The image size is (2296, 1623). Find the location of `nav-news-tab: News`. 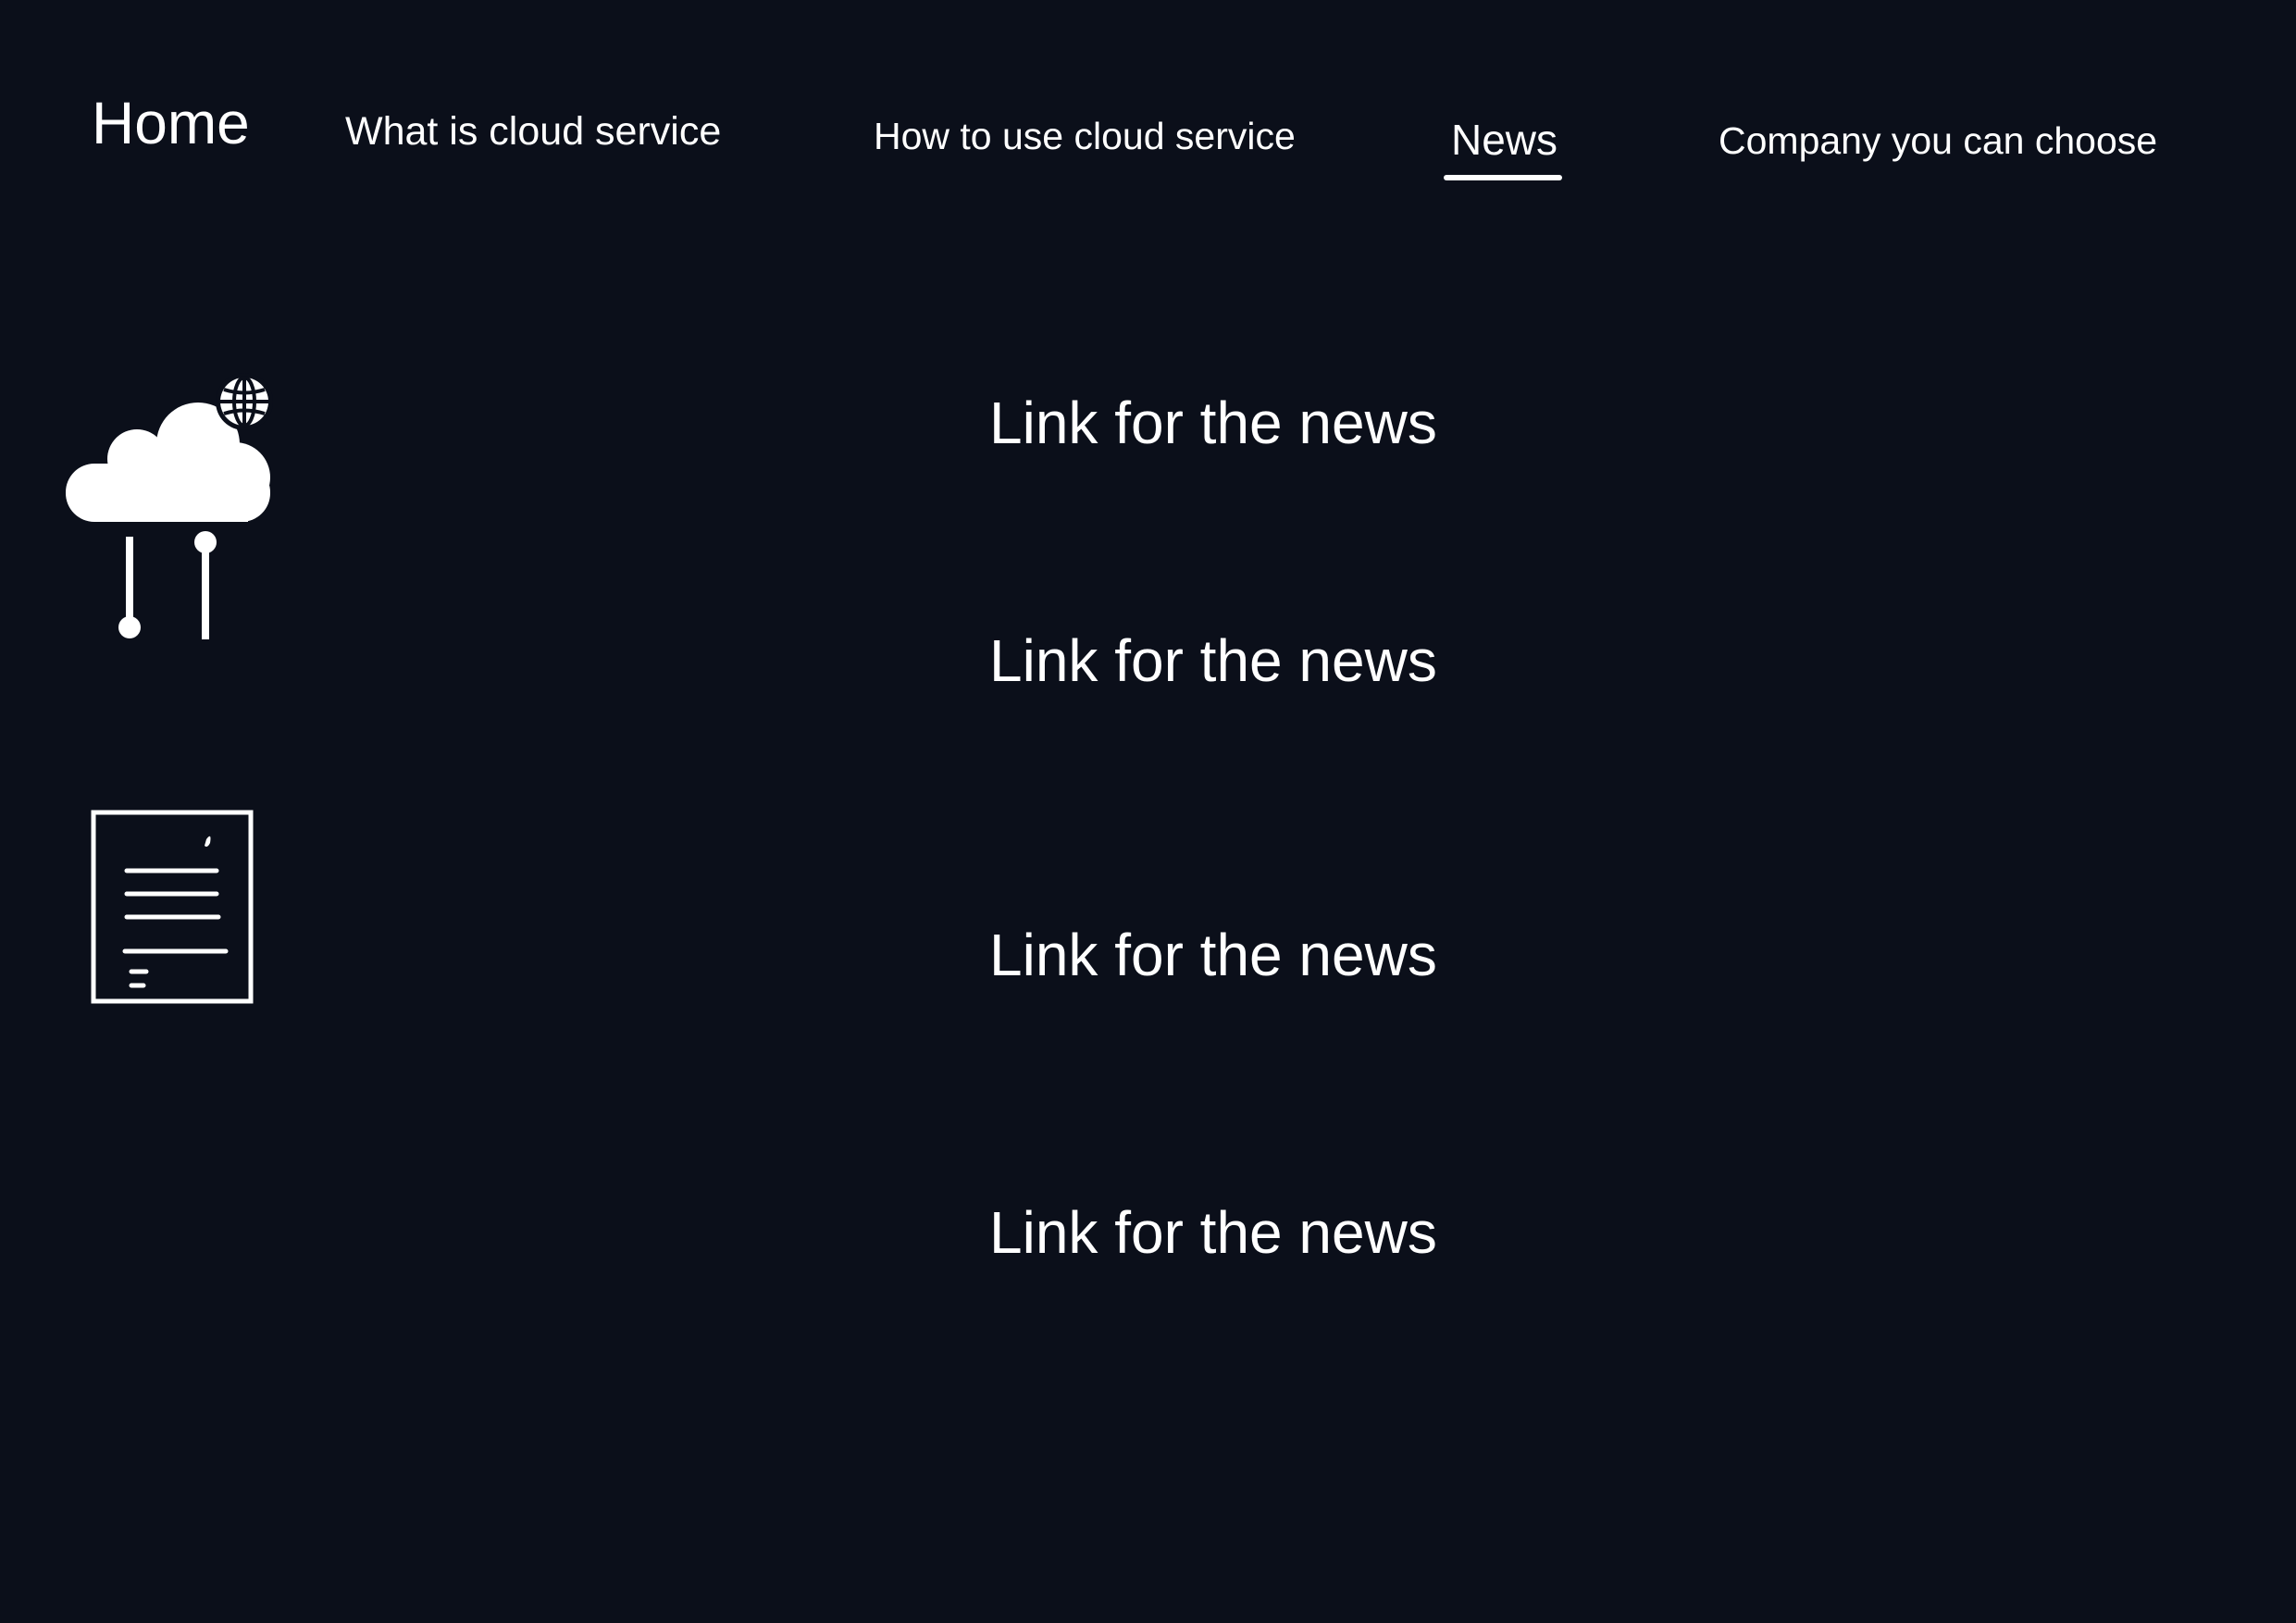

nav-news-tab: News is located at coordinates (1505, 139).